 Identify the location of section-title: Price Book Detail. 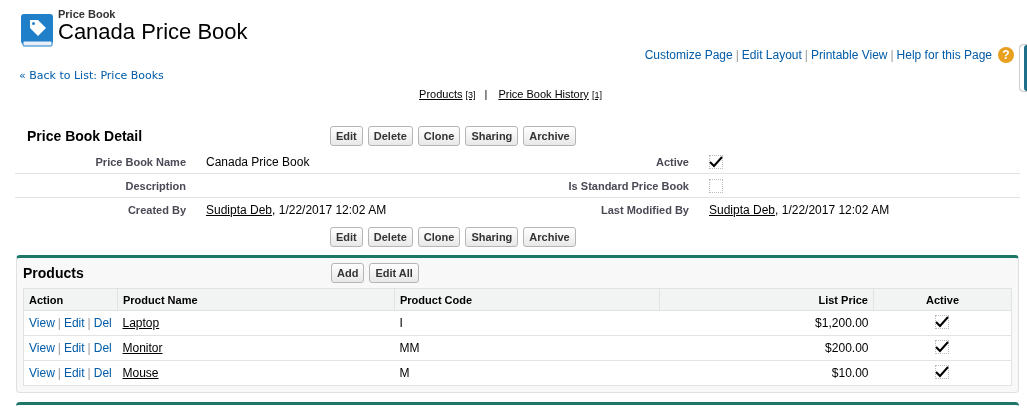
(85, 136).